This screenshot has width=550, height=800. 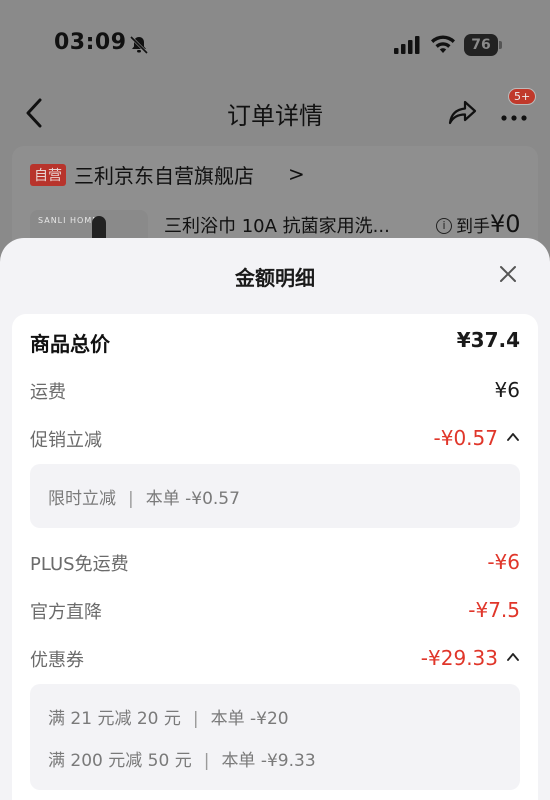 What do you see at coordinates (505, 224) in the screenshot?
I see `price-value: ¥0` at bounding box center [505, 224].